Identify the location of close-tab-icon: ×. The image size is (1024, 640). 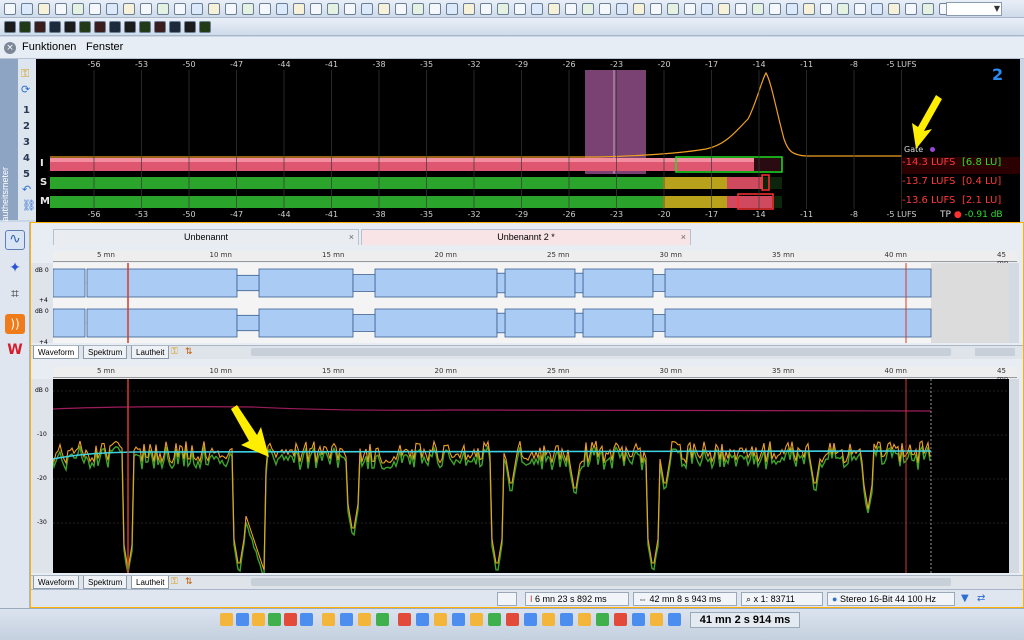
(683, 237).